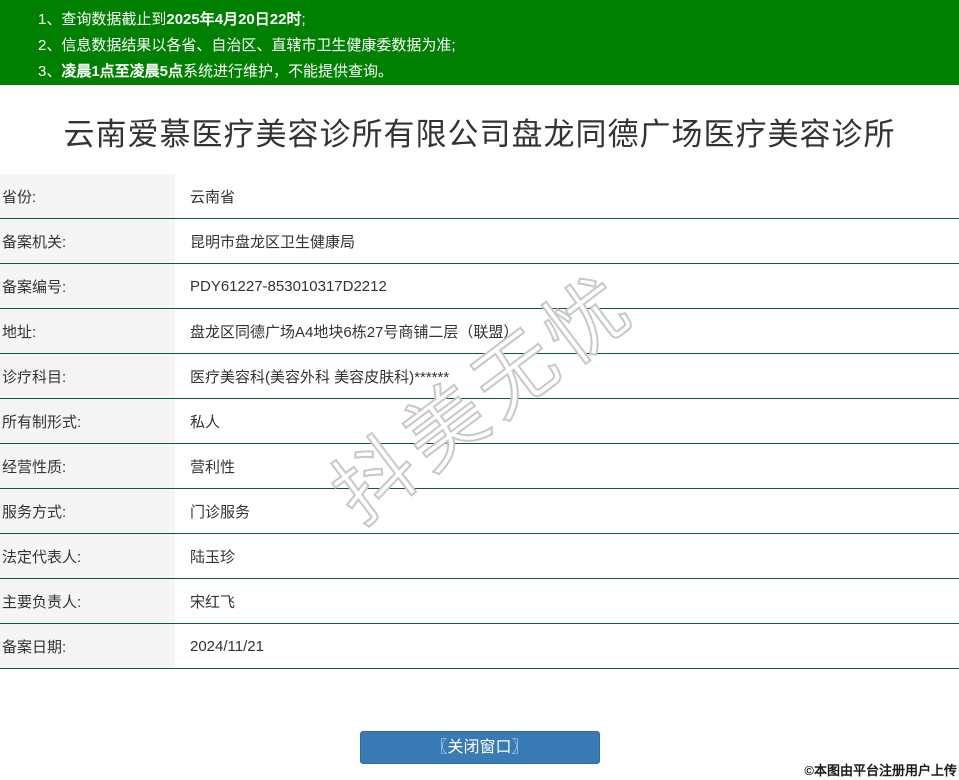 The width and height of the screenshot is (959, 780). What do you see at coordinates (288, 71) in the screenshot?
I see `notice-3-suffix: 系统进行维护，不能提供查询。` at bounding box center [288, 71].